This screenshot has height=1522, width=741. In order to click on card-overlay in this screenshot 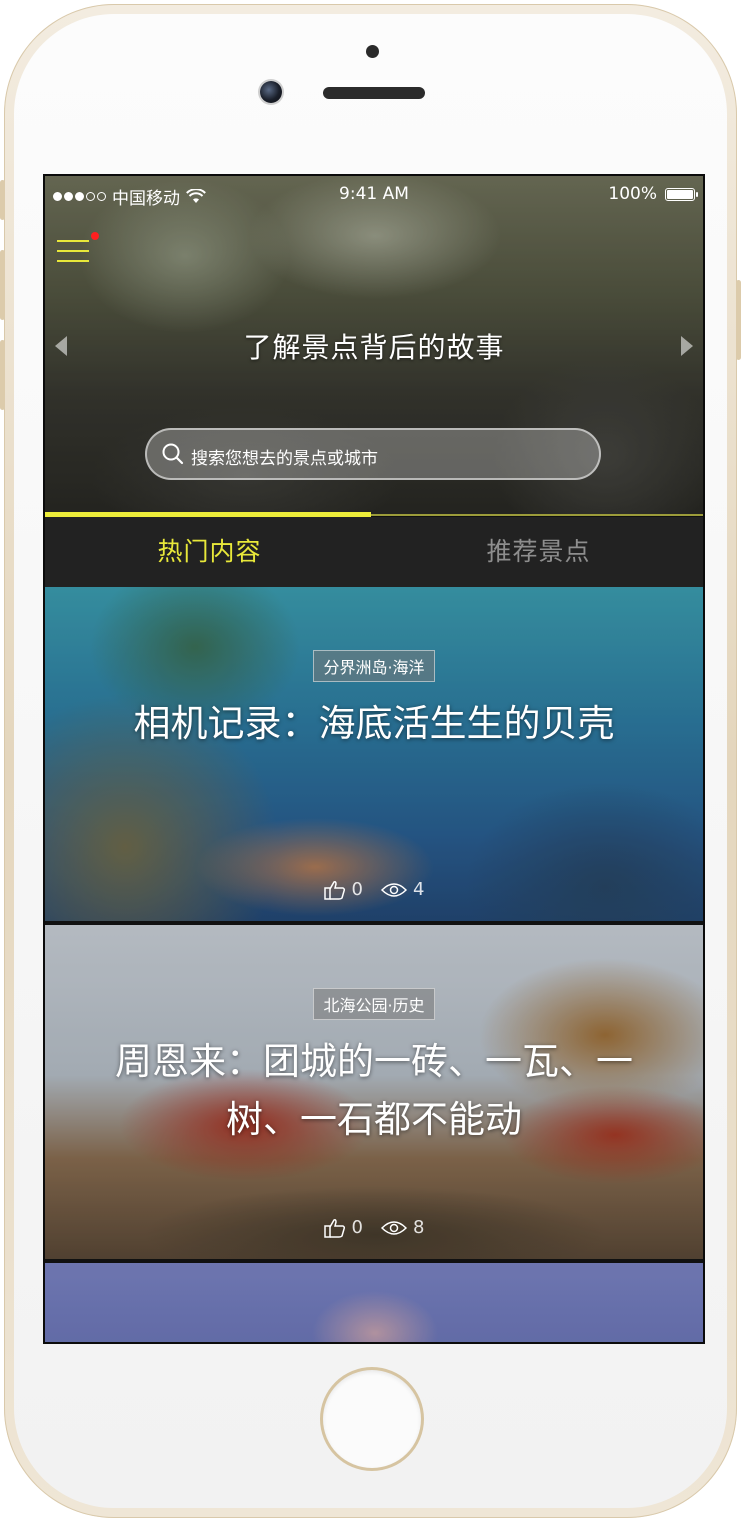, I will do `click(374, 1302)`.